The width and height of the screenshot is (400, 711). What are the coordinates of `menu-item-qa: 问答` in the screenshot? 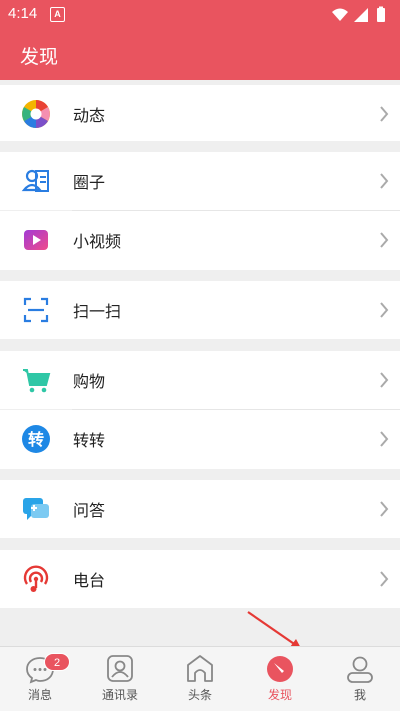 It's located at (200, 509).